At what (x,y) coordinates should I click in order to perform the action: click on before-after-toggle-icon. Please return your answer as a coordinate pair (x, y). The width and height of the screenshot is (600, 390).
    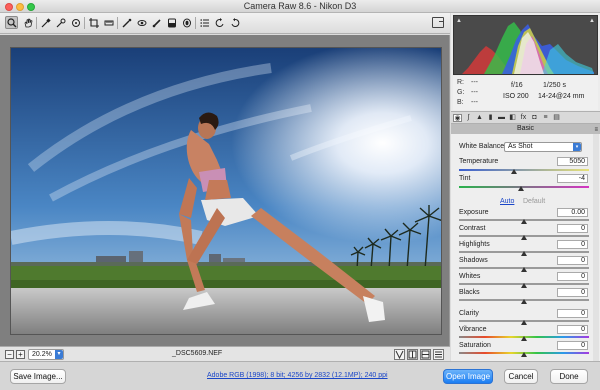
    Looking at the image, I should click on (399, 354).